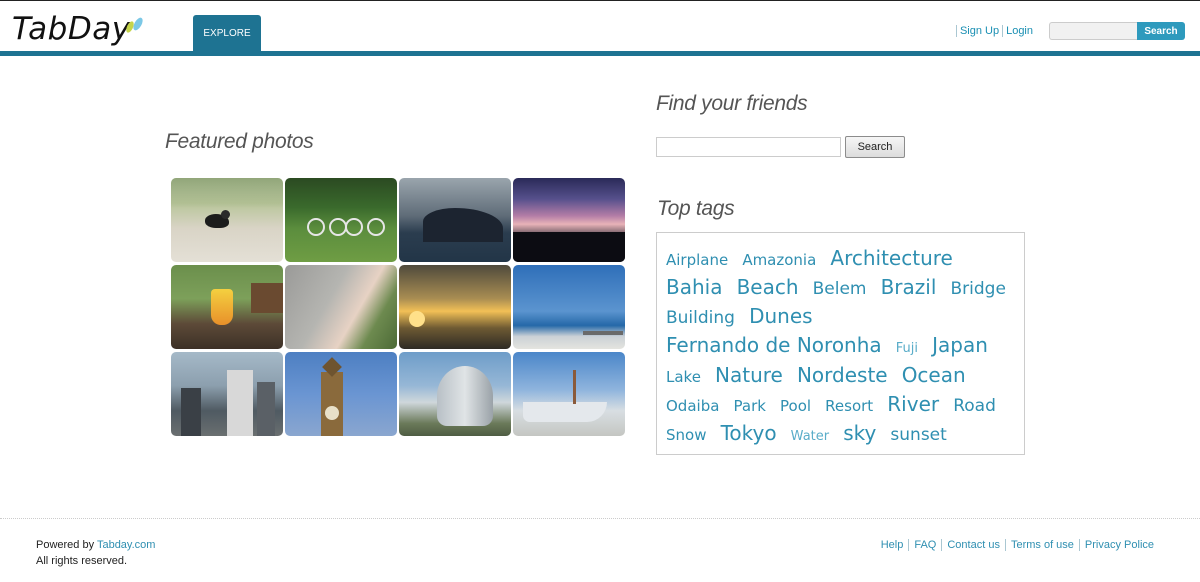 The image size is (1200, 582). I want to click on tag-link: Architecture, so click(891, 258).